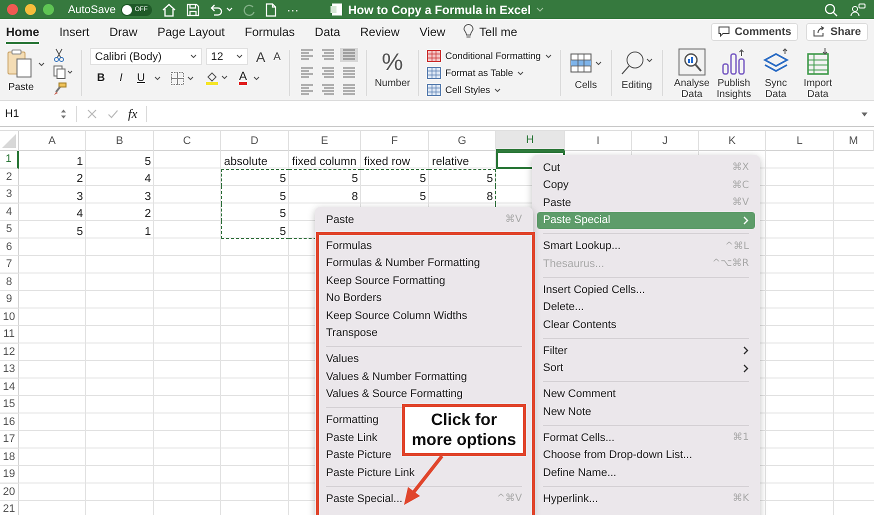 Image resolution: width=874 pixels, height=515 pixels. What do you see at coordinates (261, 56) in the screenshot?
I see `increase-font-size-button: A` at bounding box center [261, 56].